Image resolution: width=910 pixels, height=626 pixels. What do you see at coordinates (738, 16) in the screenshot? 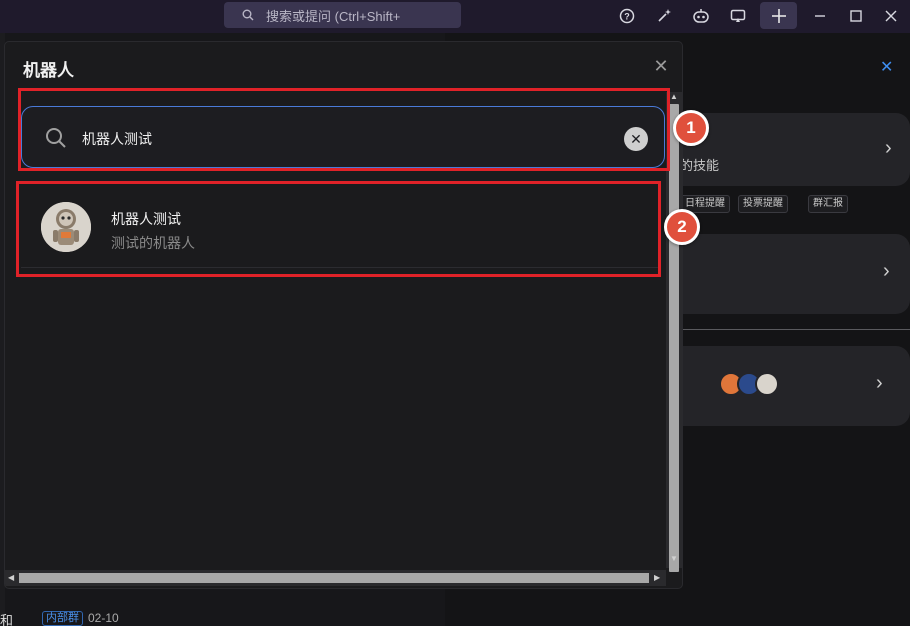
I see `screen-cast-icon` at bounding box center [738, 16].